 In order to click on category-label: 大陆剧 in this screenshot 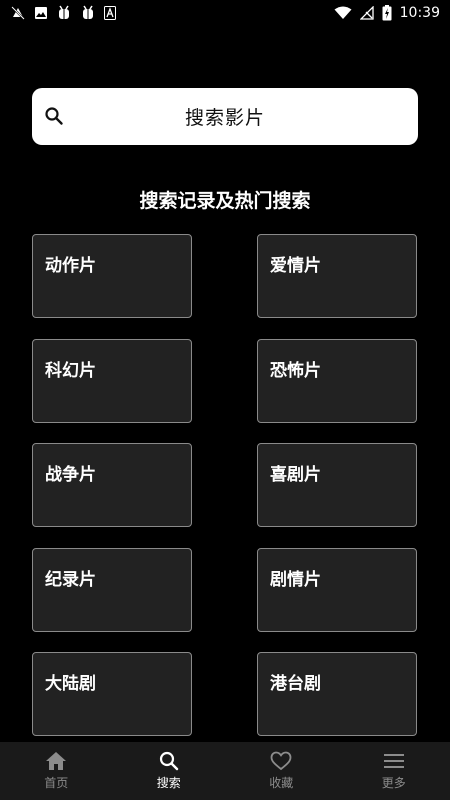, I will do `click(70, 684)`.